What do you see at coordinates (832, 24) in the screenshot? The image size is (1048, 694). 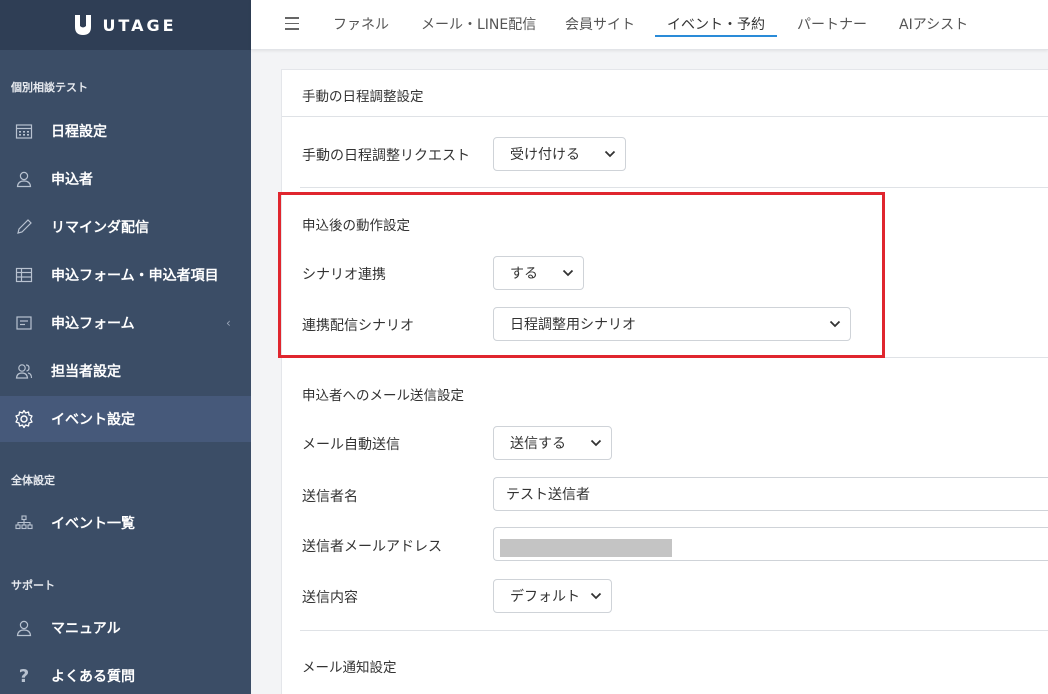 I see `tab-partner: パートナー` at bounding box center [832, 24].